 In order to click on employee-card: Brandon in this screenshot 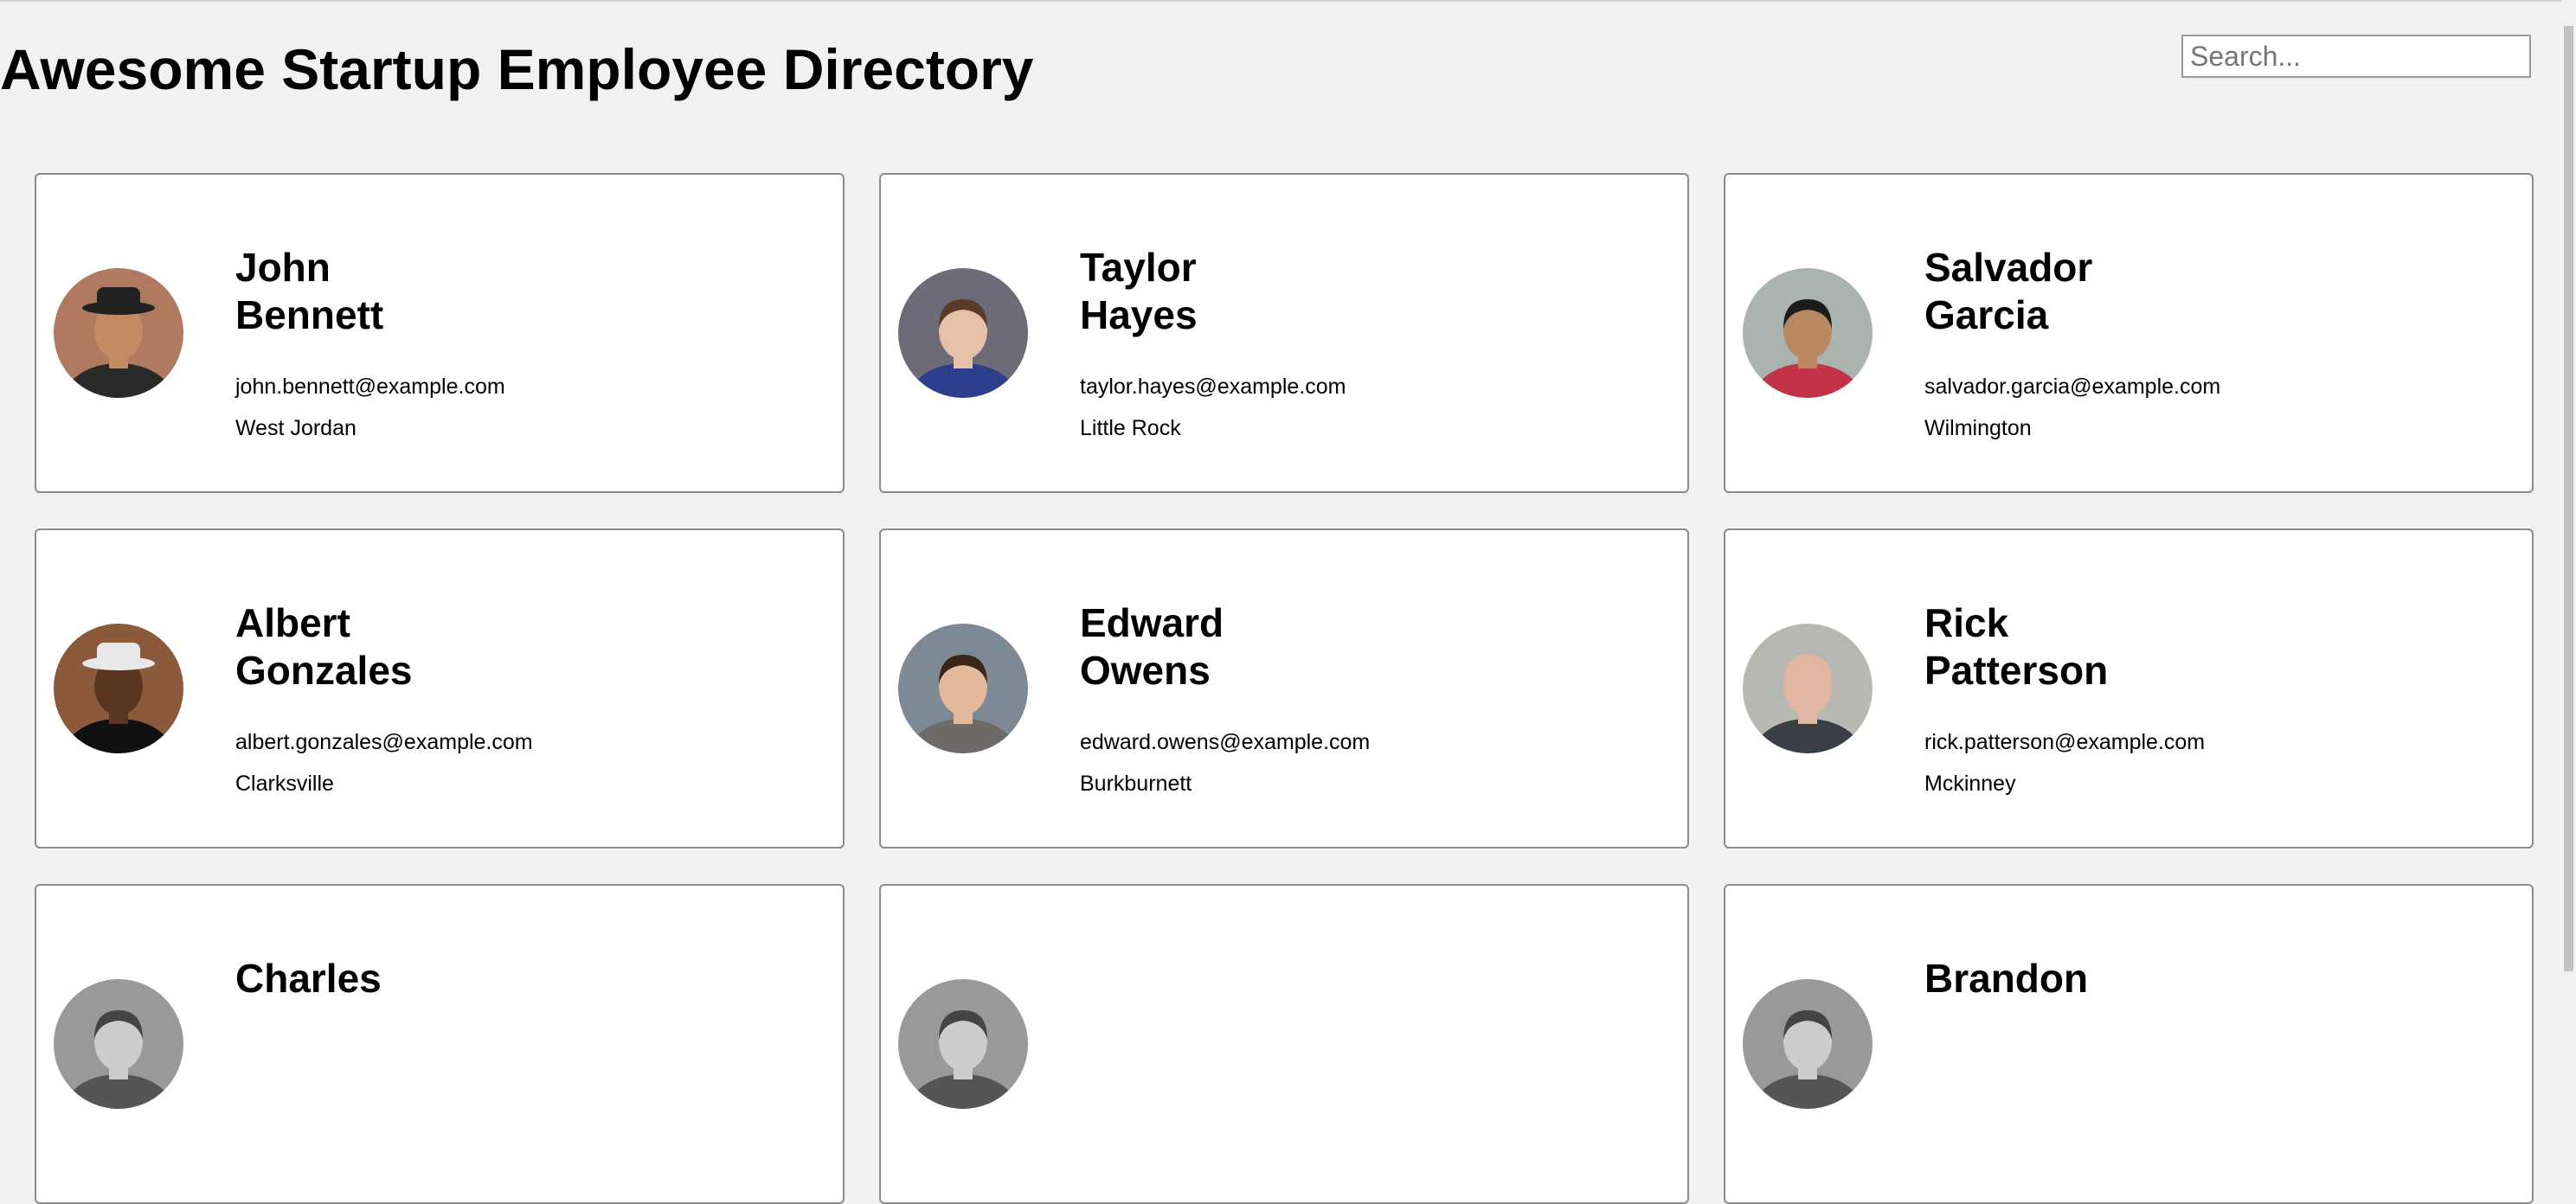, I will do `click(2129, 1044)`.